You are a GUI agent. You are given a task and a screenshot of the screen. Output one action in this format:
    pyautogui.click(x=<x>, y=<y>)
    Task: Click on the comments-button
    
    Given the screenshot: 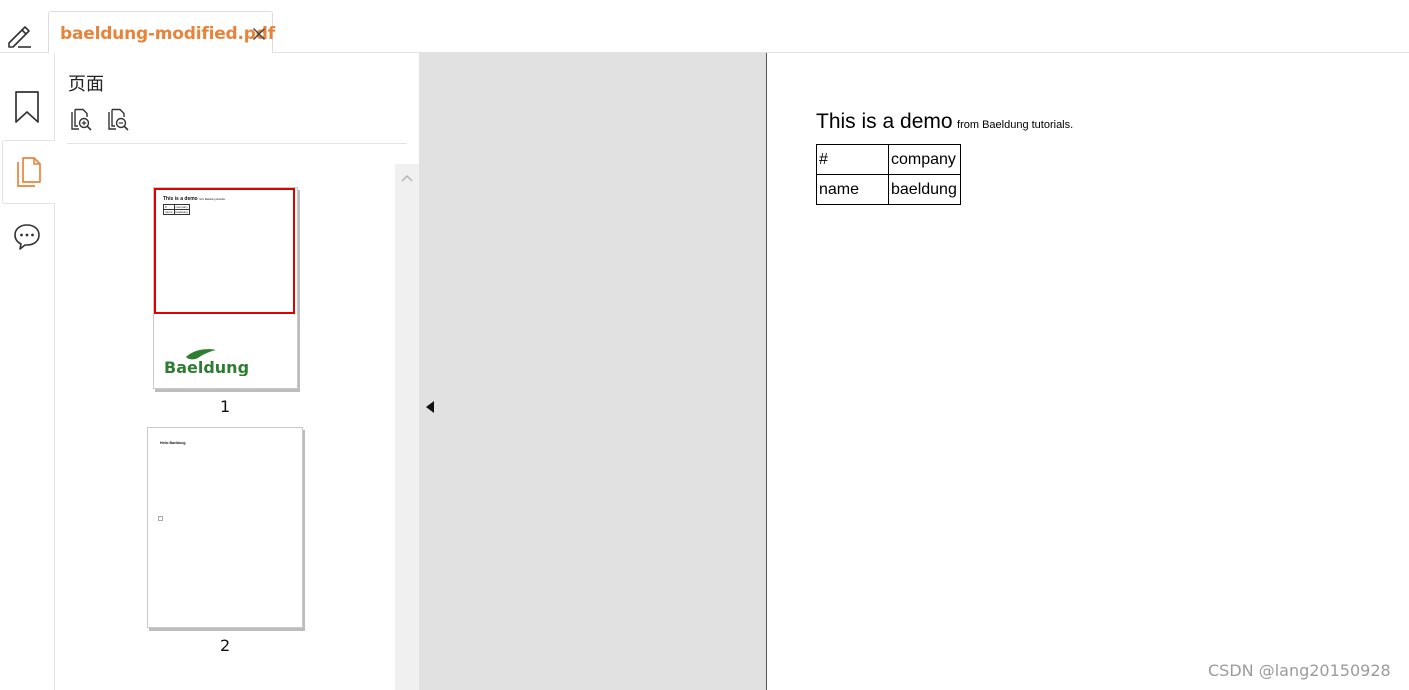 What is the action you would take?
    pyautogui.click(x=27, y=237)
    